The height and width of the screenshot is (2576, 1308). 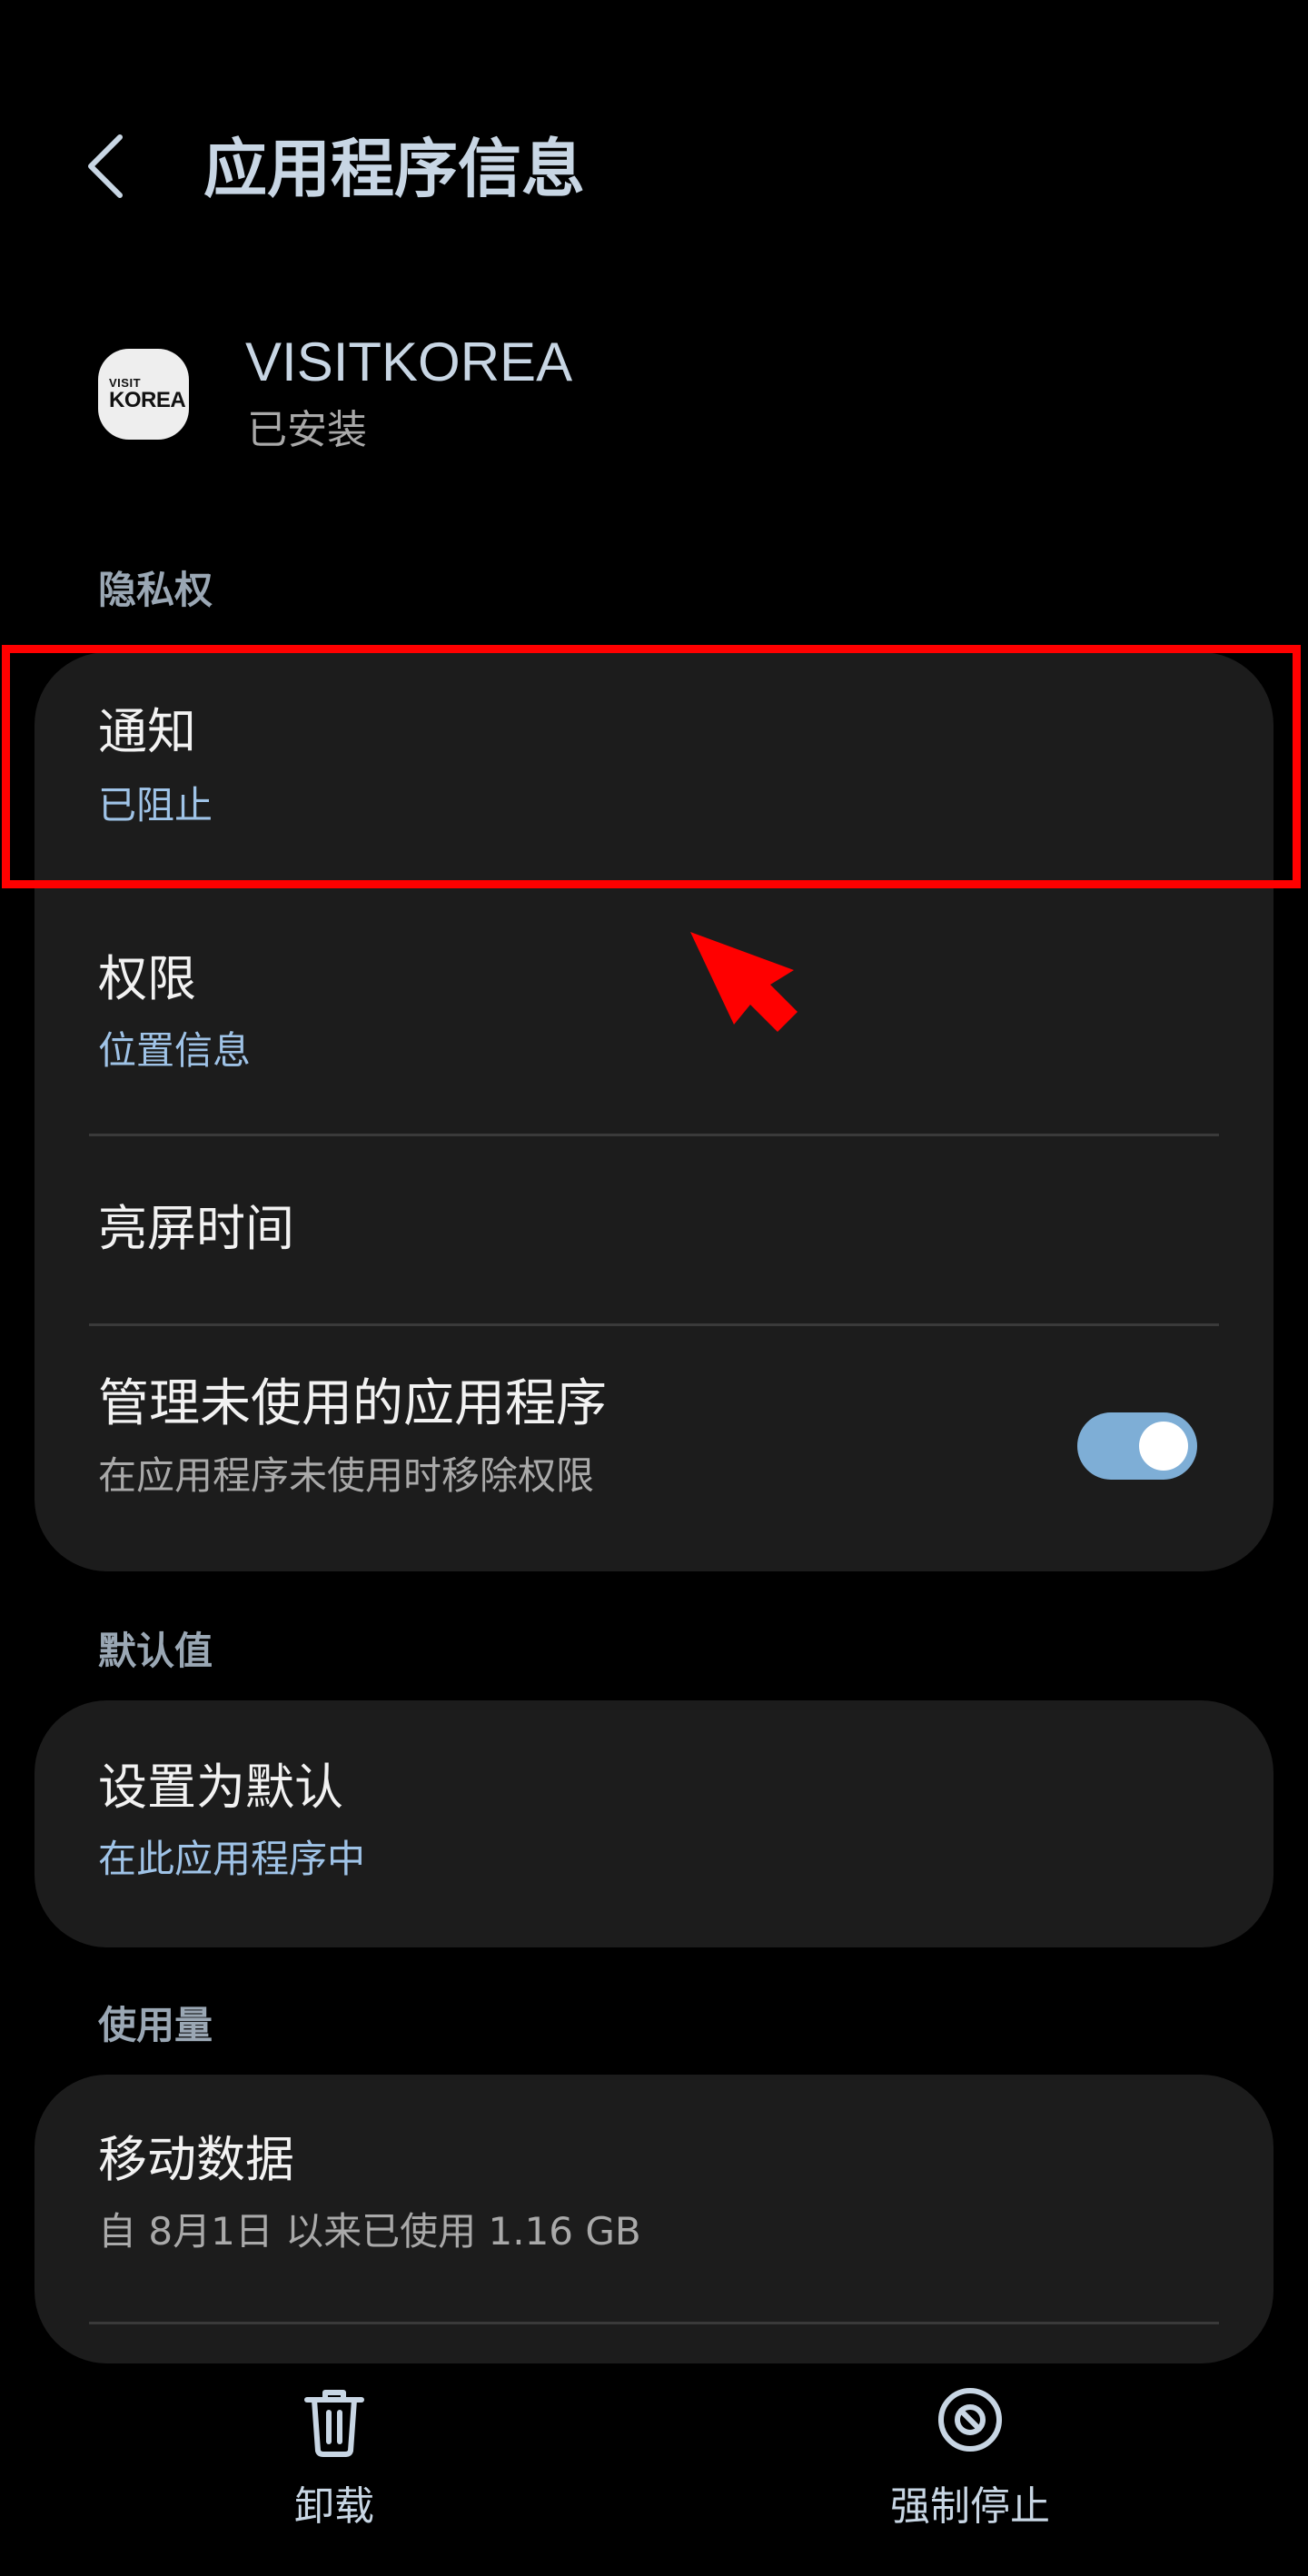 I want to click on screen-time-title: 亮屏时间, so click(x=196, y=1228).